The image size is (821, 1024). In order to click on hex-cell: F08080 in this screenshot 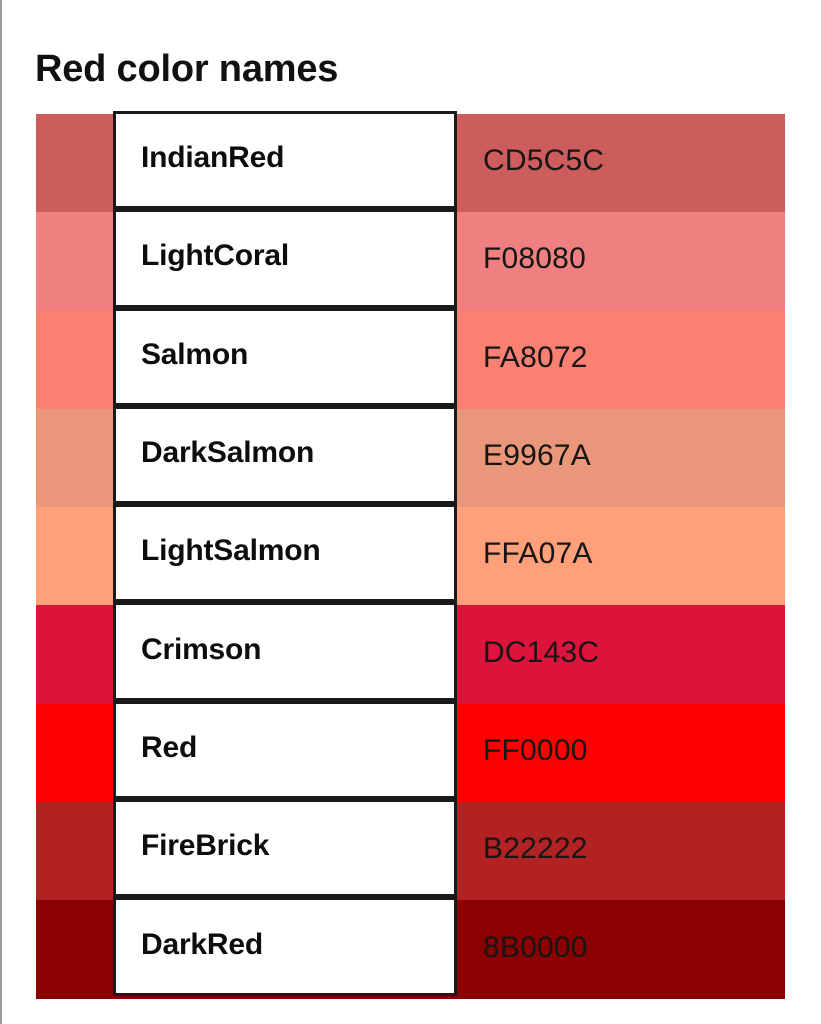, I will do `click(621, 261)`.